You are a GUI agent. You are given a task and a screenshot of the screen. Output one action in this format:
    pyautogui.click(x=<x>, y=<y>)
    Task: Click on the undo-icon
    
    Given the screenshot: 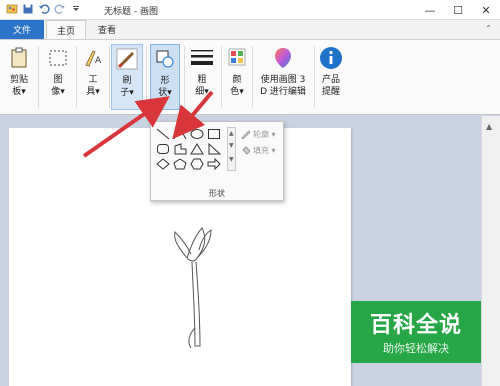 What is the action you would take?
    pyautogui.click(x=44, y=9)
    